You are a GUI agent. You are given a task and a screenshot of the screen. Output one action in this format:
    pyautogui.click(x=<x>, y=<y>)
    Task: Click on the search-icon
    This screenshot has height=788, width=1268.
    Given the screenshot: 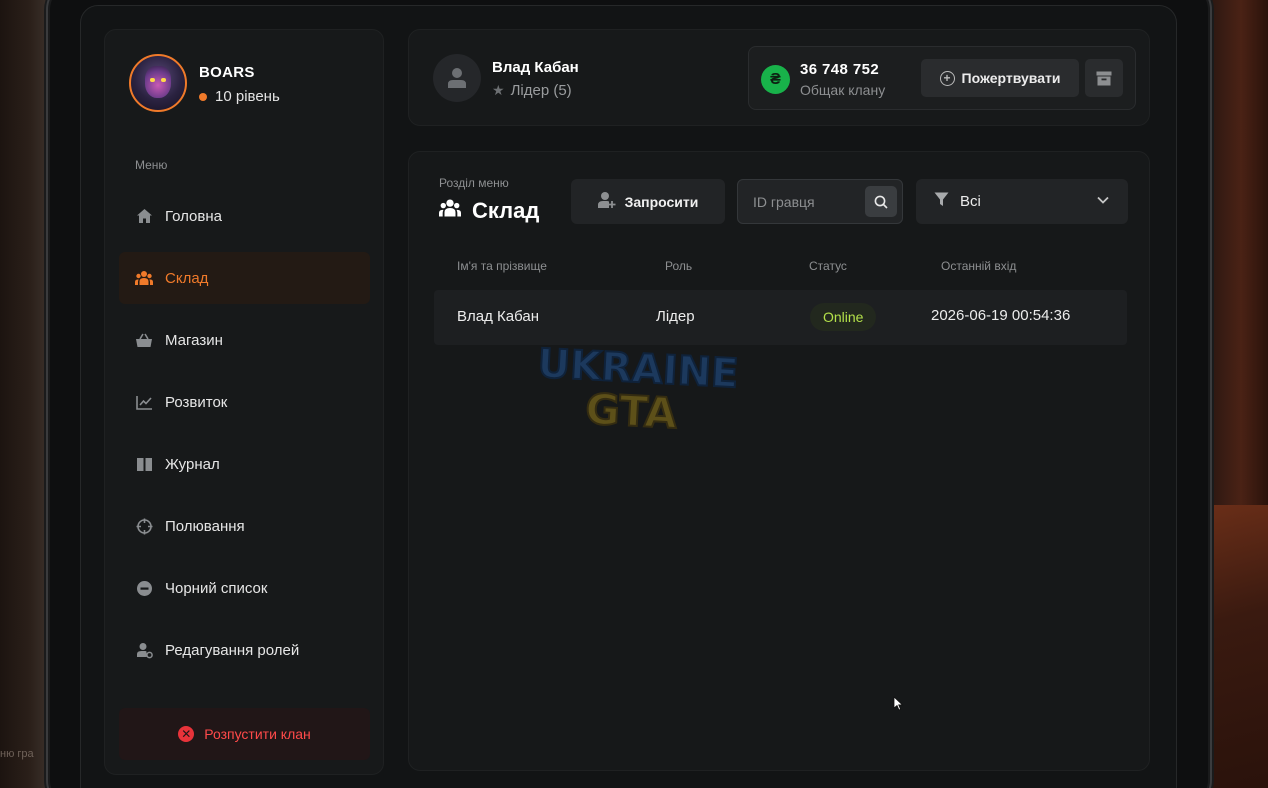 What is the action you would take?
    pyautogui.click(x=881, y=202)
    